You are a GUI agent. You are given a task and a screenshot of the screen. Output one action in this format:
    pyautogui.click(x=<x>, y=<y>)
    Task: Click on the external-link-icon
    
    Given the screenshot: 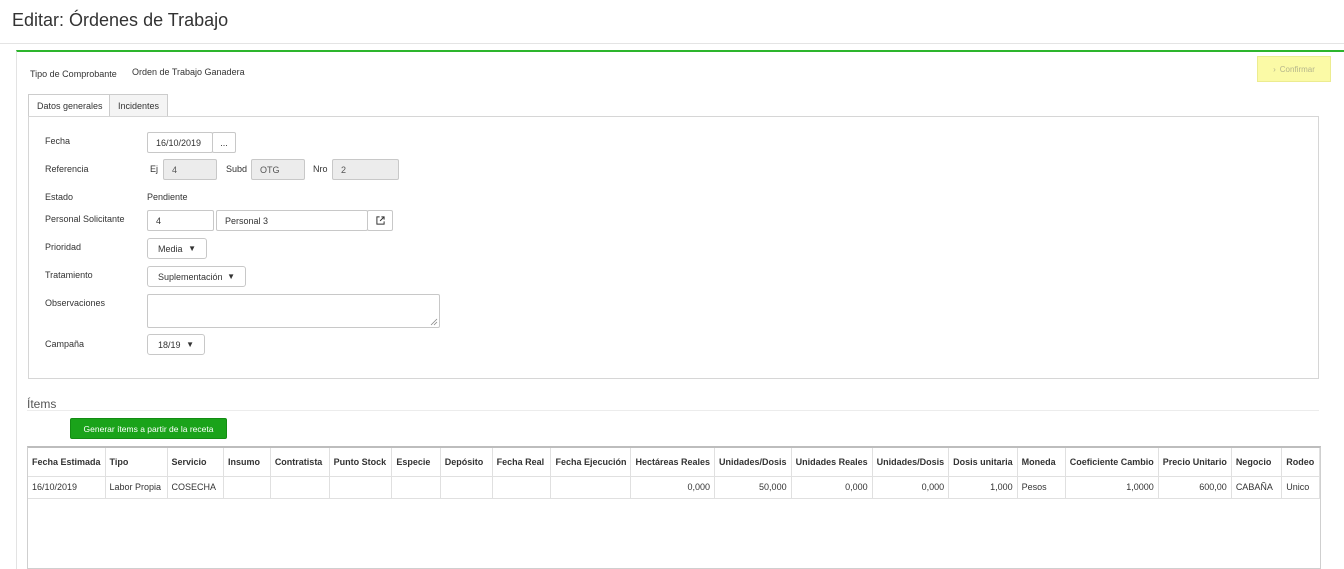 What is the action you would take?
    pyautogui.click(x=380, y=220)
    